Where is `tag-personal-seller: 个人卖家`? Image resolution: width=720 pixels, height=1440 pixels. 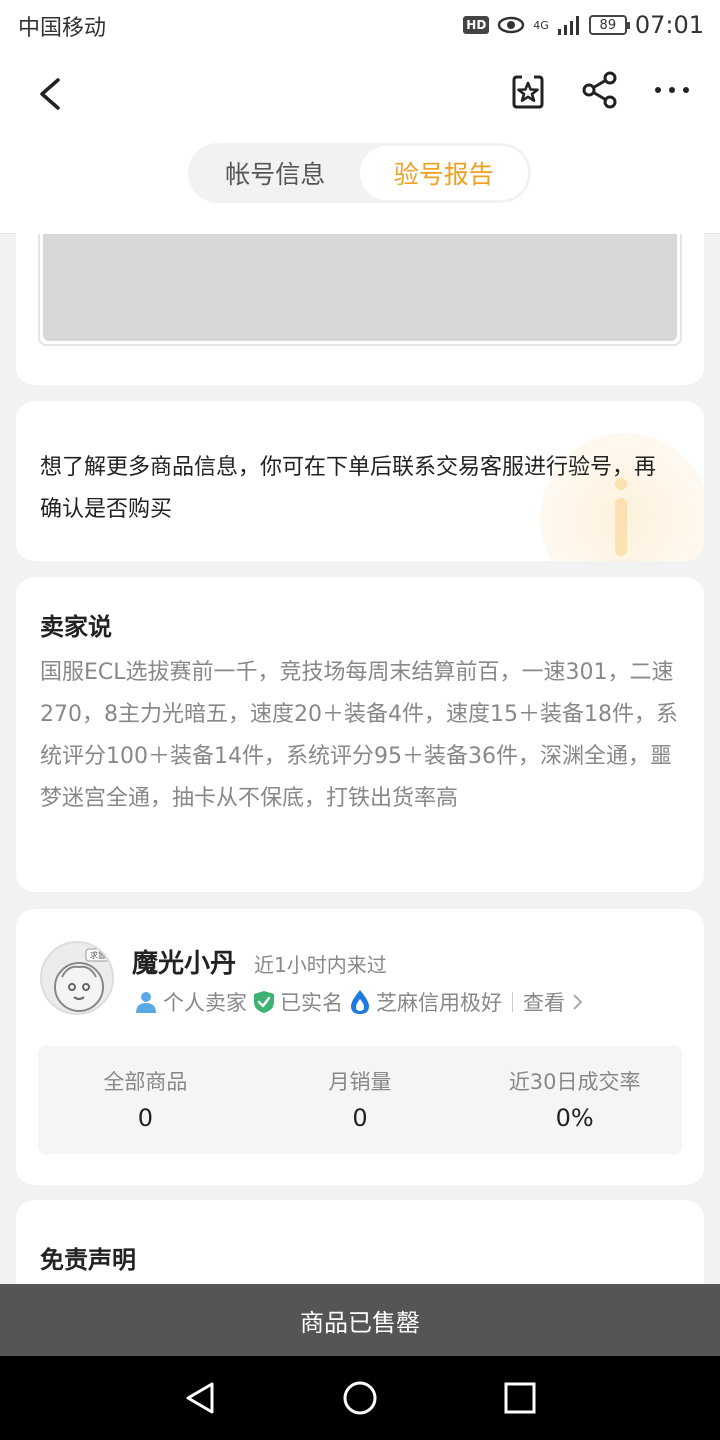
tag-personal-seller: 个人卖家 is located at coordinates (190, 1002).